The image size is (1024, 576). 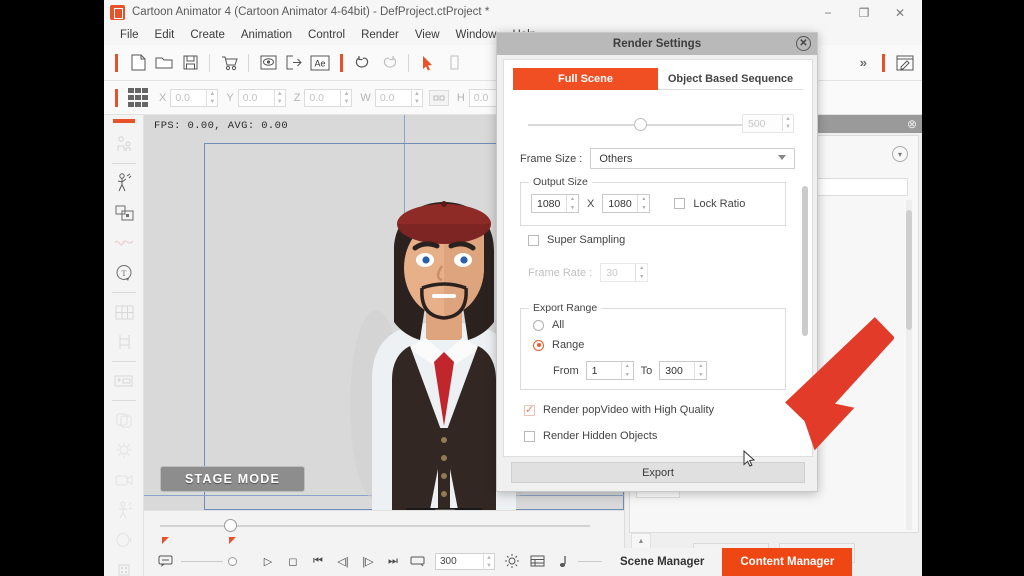 I want to click on menu-edit: Edit, so click(x=165, y=35).